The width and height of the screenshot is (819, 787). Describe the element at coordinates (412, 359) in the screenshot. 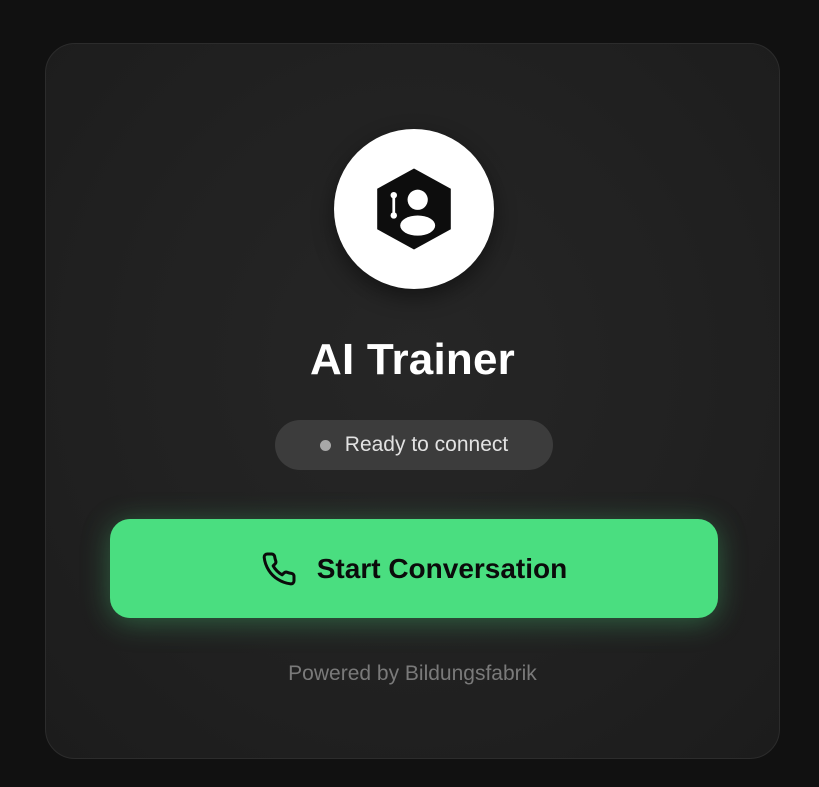

I see `page-title: AI Trainer` at that location.